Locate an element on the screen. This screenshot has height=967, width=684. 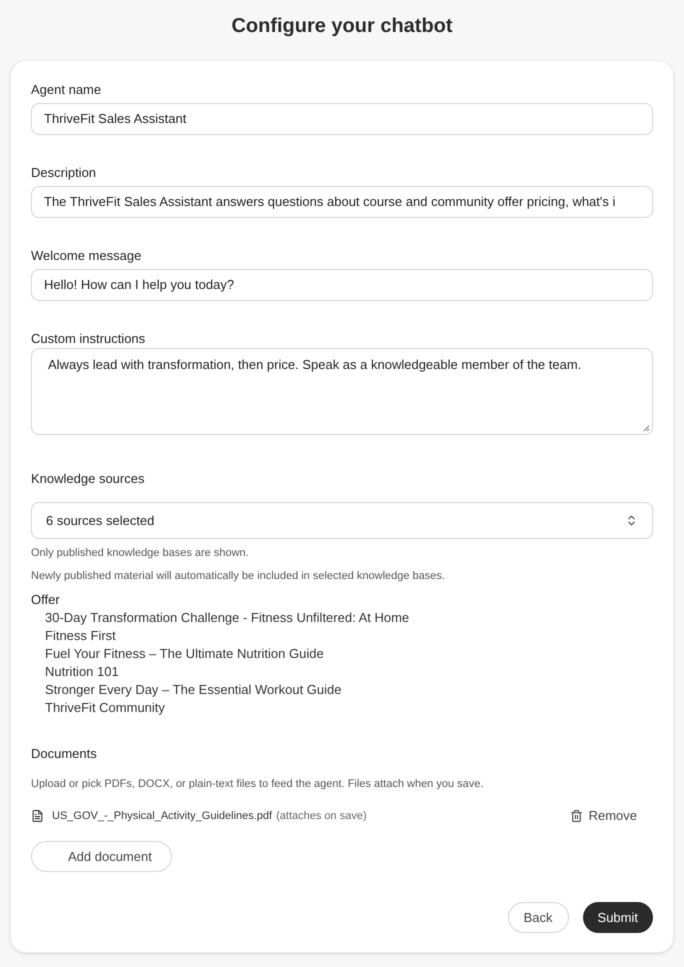
help-text: Only published knowledge bases are shown. is located at coordinates (140, 553).